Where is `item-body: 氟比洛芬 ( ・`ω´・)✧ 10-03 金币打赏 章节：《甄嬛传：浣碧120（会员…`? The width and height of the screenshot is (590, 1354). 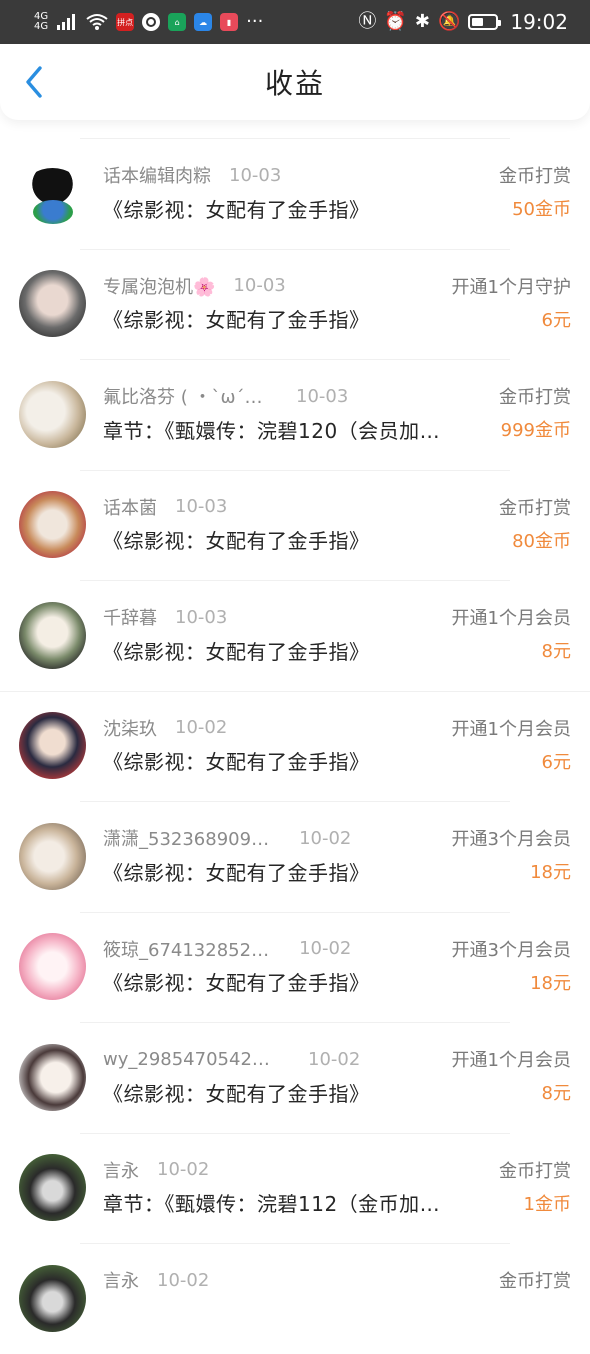
item-body: 氟比洛芬 ( ・`ω´・)✧ 10-03 金币打赏 章节：《甄嬛传：浣碧120（会员… is located at coordinates (337, 416).